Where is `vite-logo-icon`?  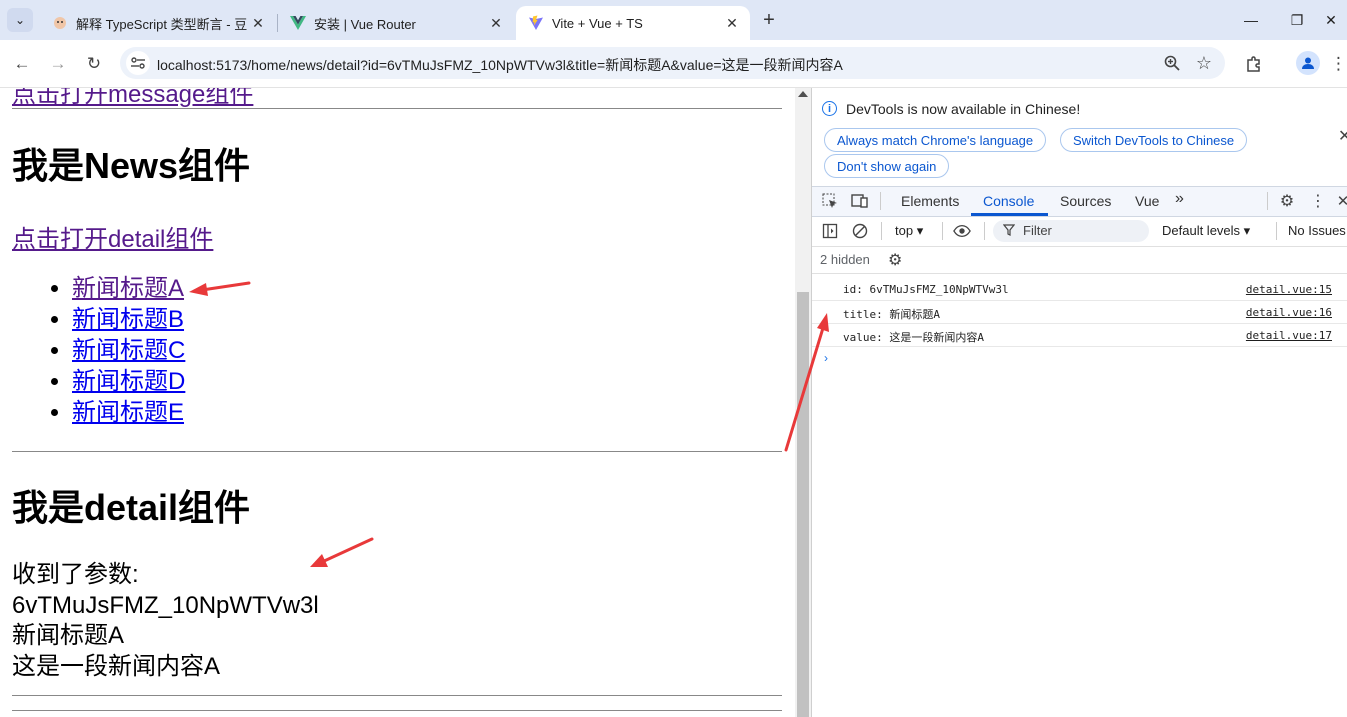 vite-logo-icon is located at coordinates (536, 23).